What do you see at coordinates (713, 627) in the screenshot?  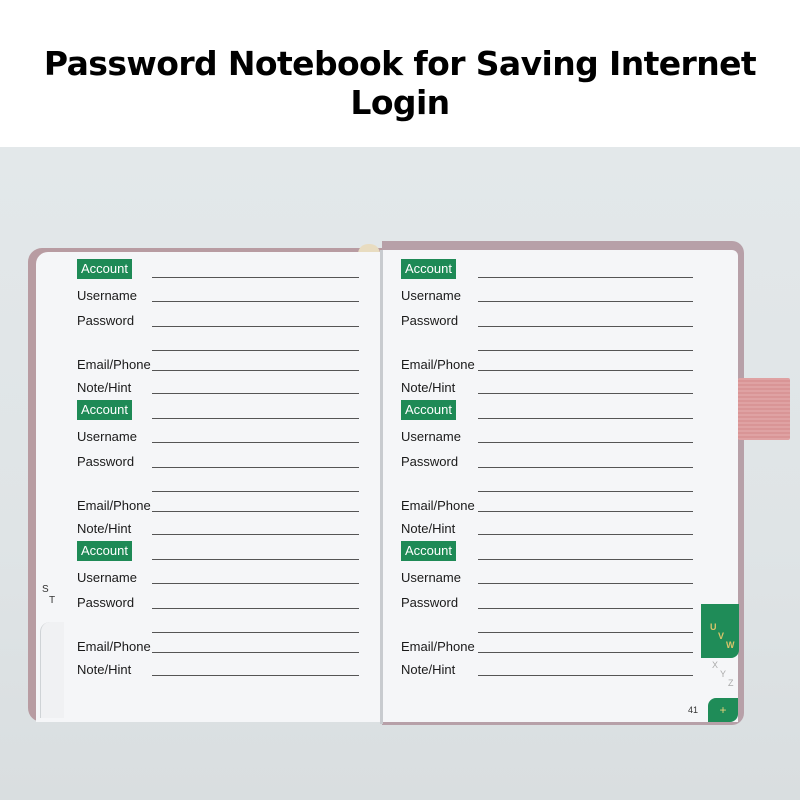 I see `alpha-letter: U` at bounding box center [713, 627].